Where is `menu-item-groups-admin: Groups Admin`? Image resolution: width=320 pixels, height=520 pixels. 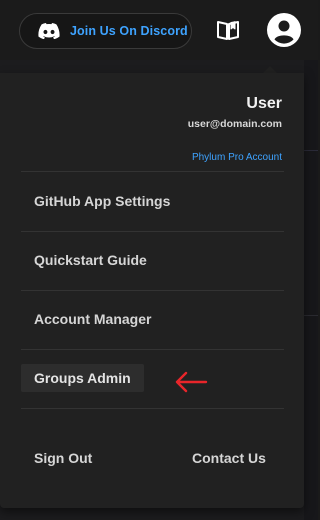 menu-item-groups-admin: Groups Admin is located at coordinates (82, 378).